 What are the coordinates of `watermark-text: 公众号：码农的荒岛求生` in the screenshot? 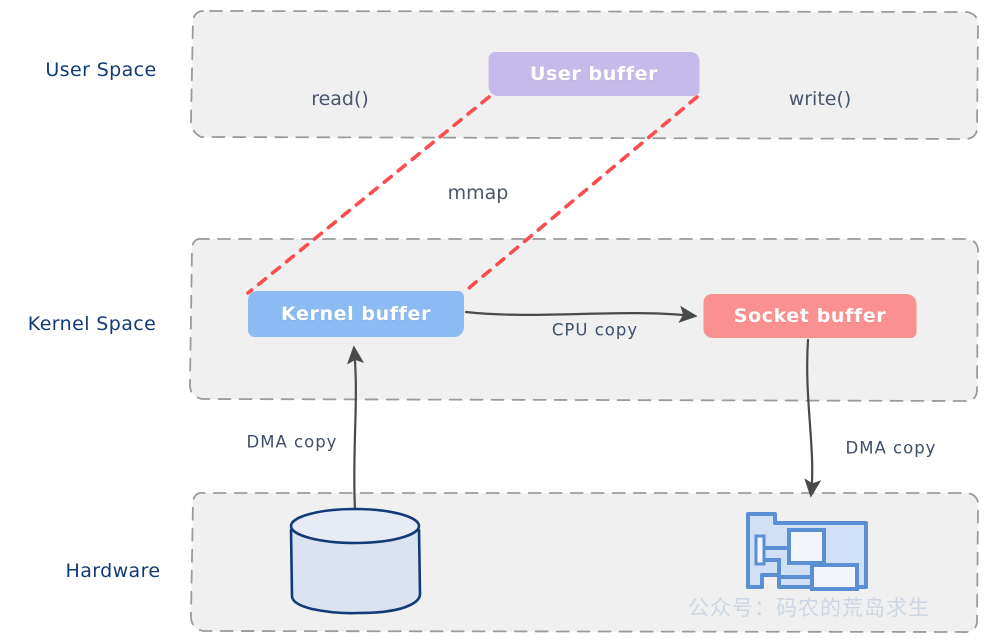 It's located at (809, 608).